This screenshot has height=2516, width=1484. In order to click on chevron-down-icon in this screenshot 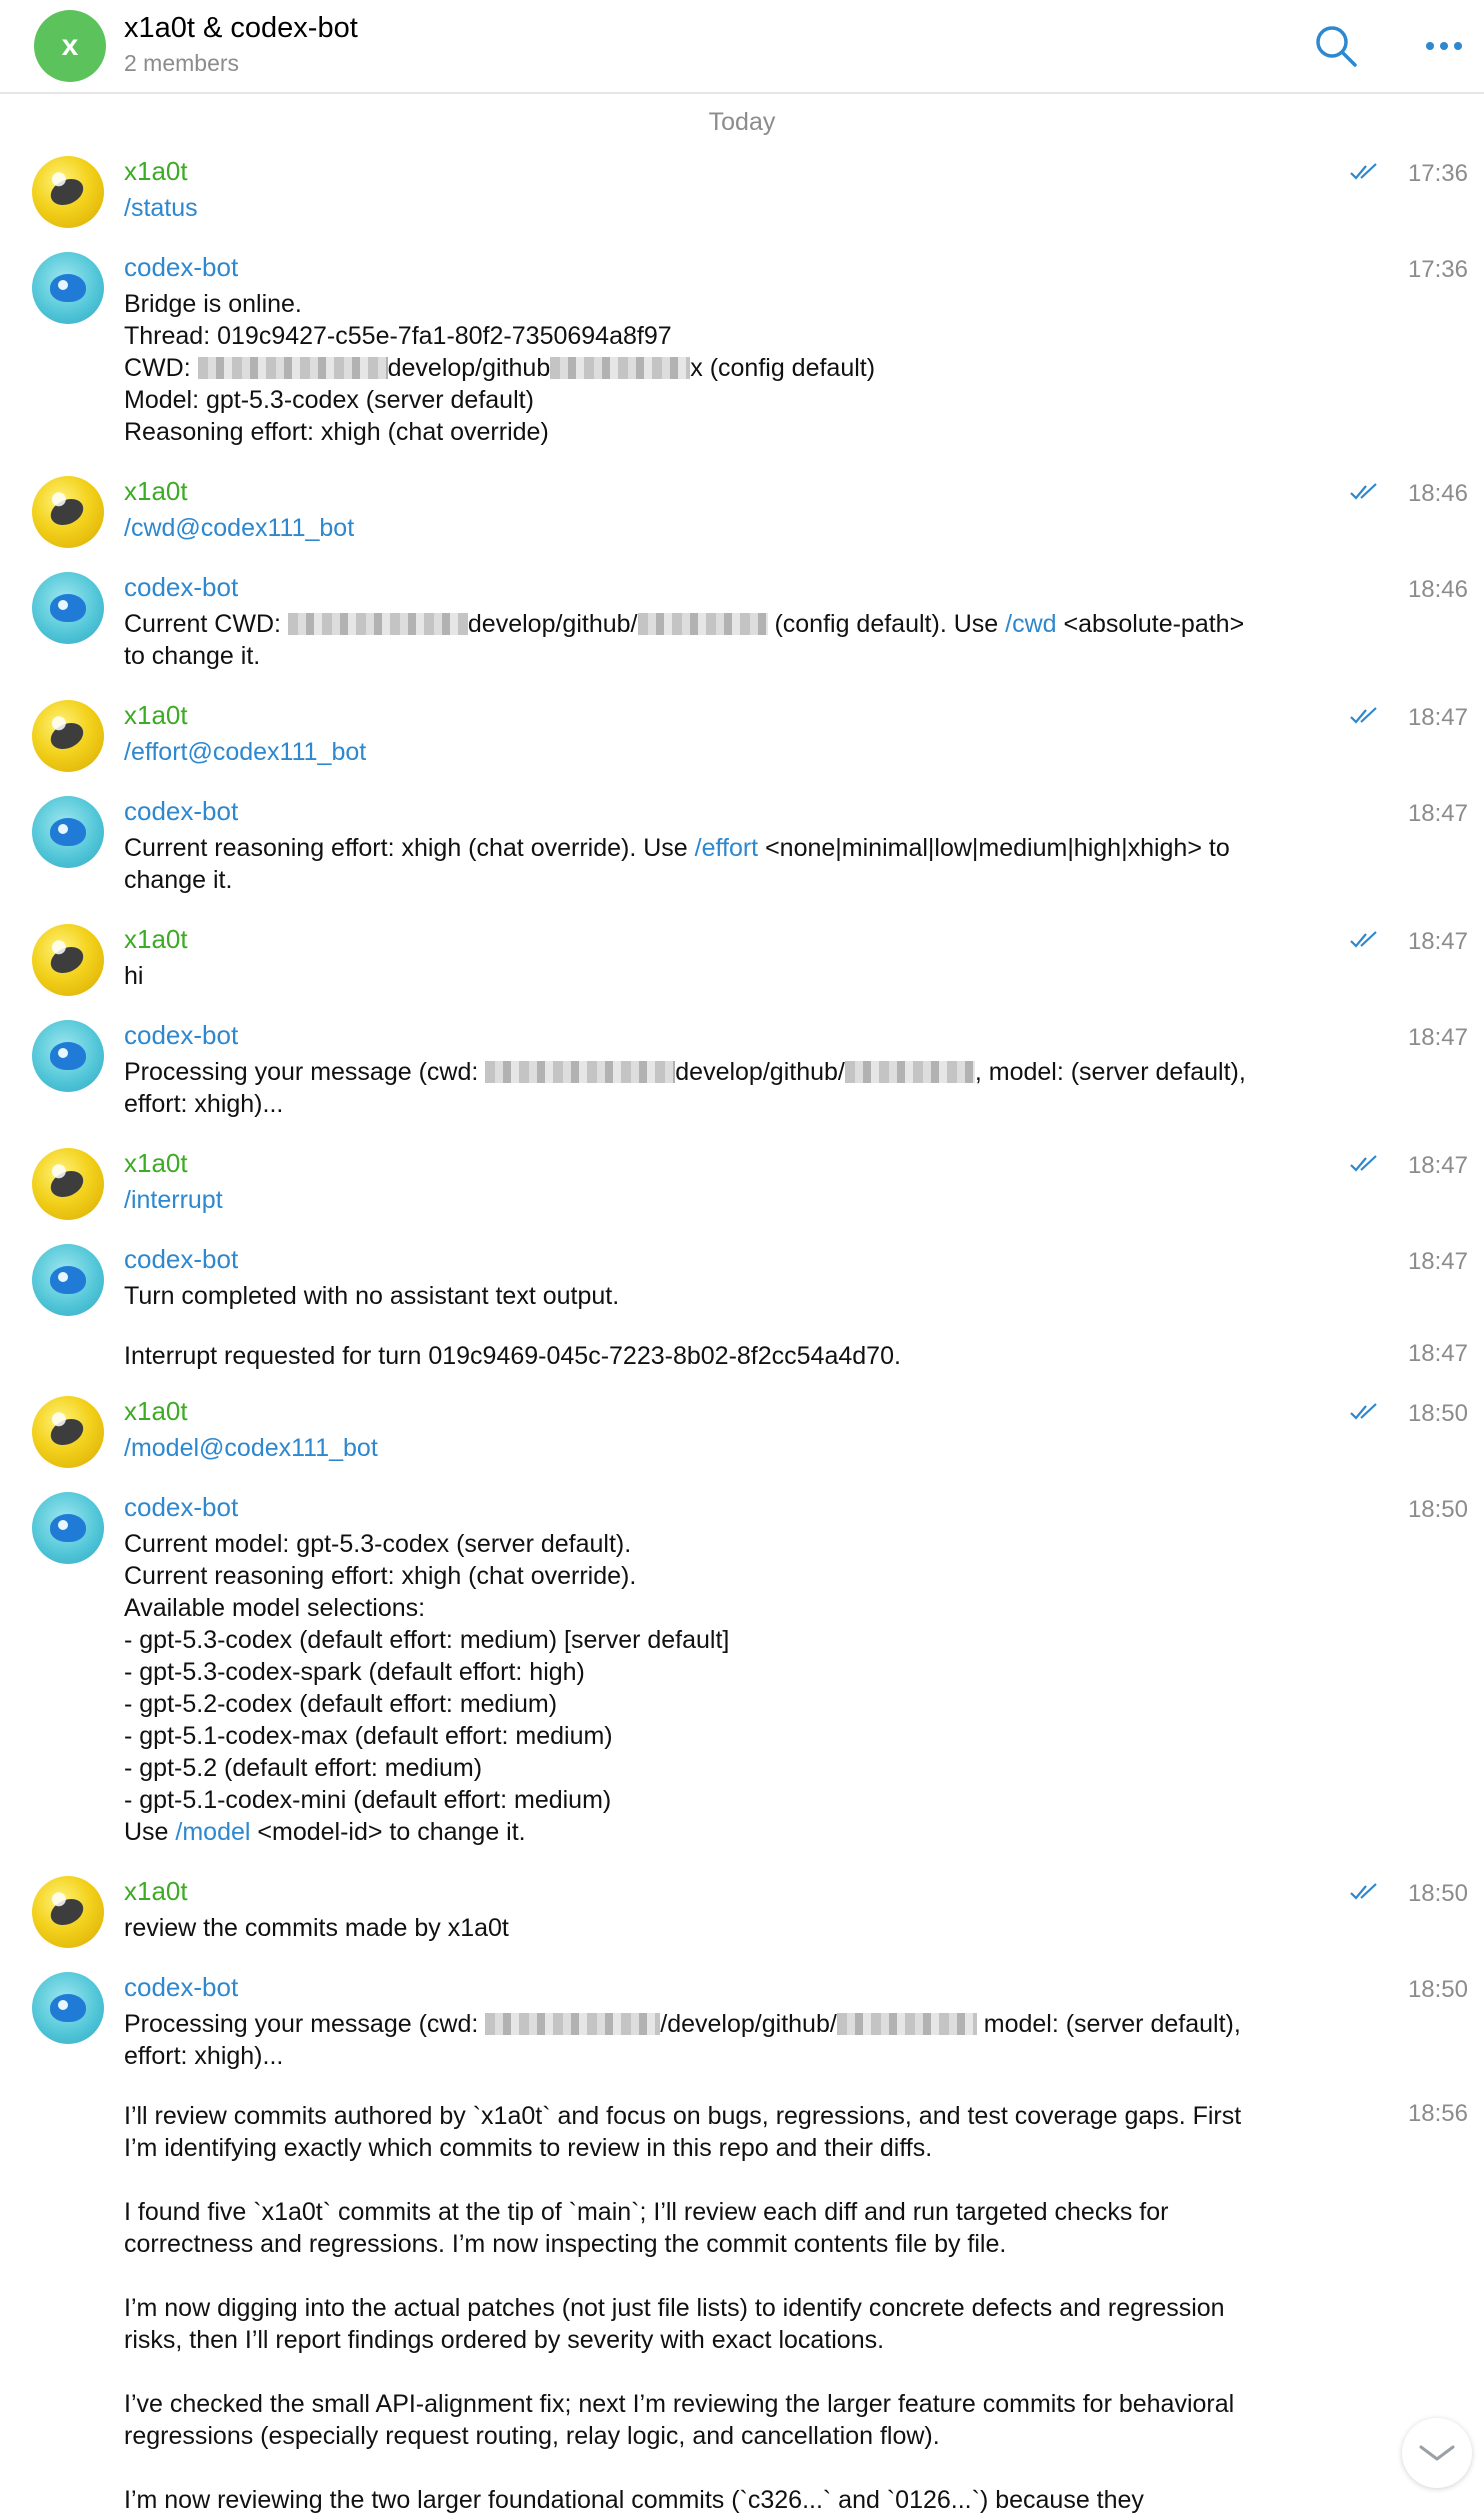, I will do `click(1437, 2453)`.